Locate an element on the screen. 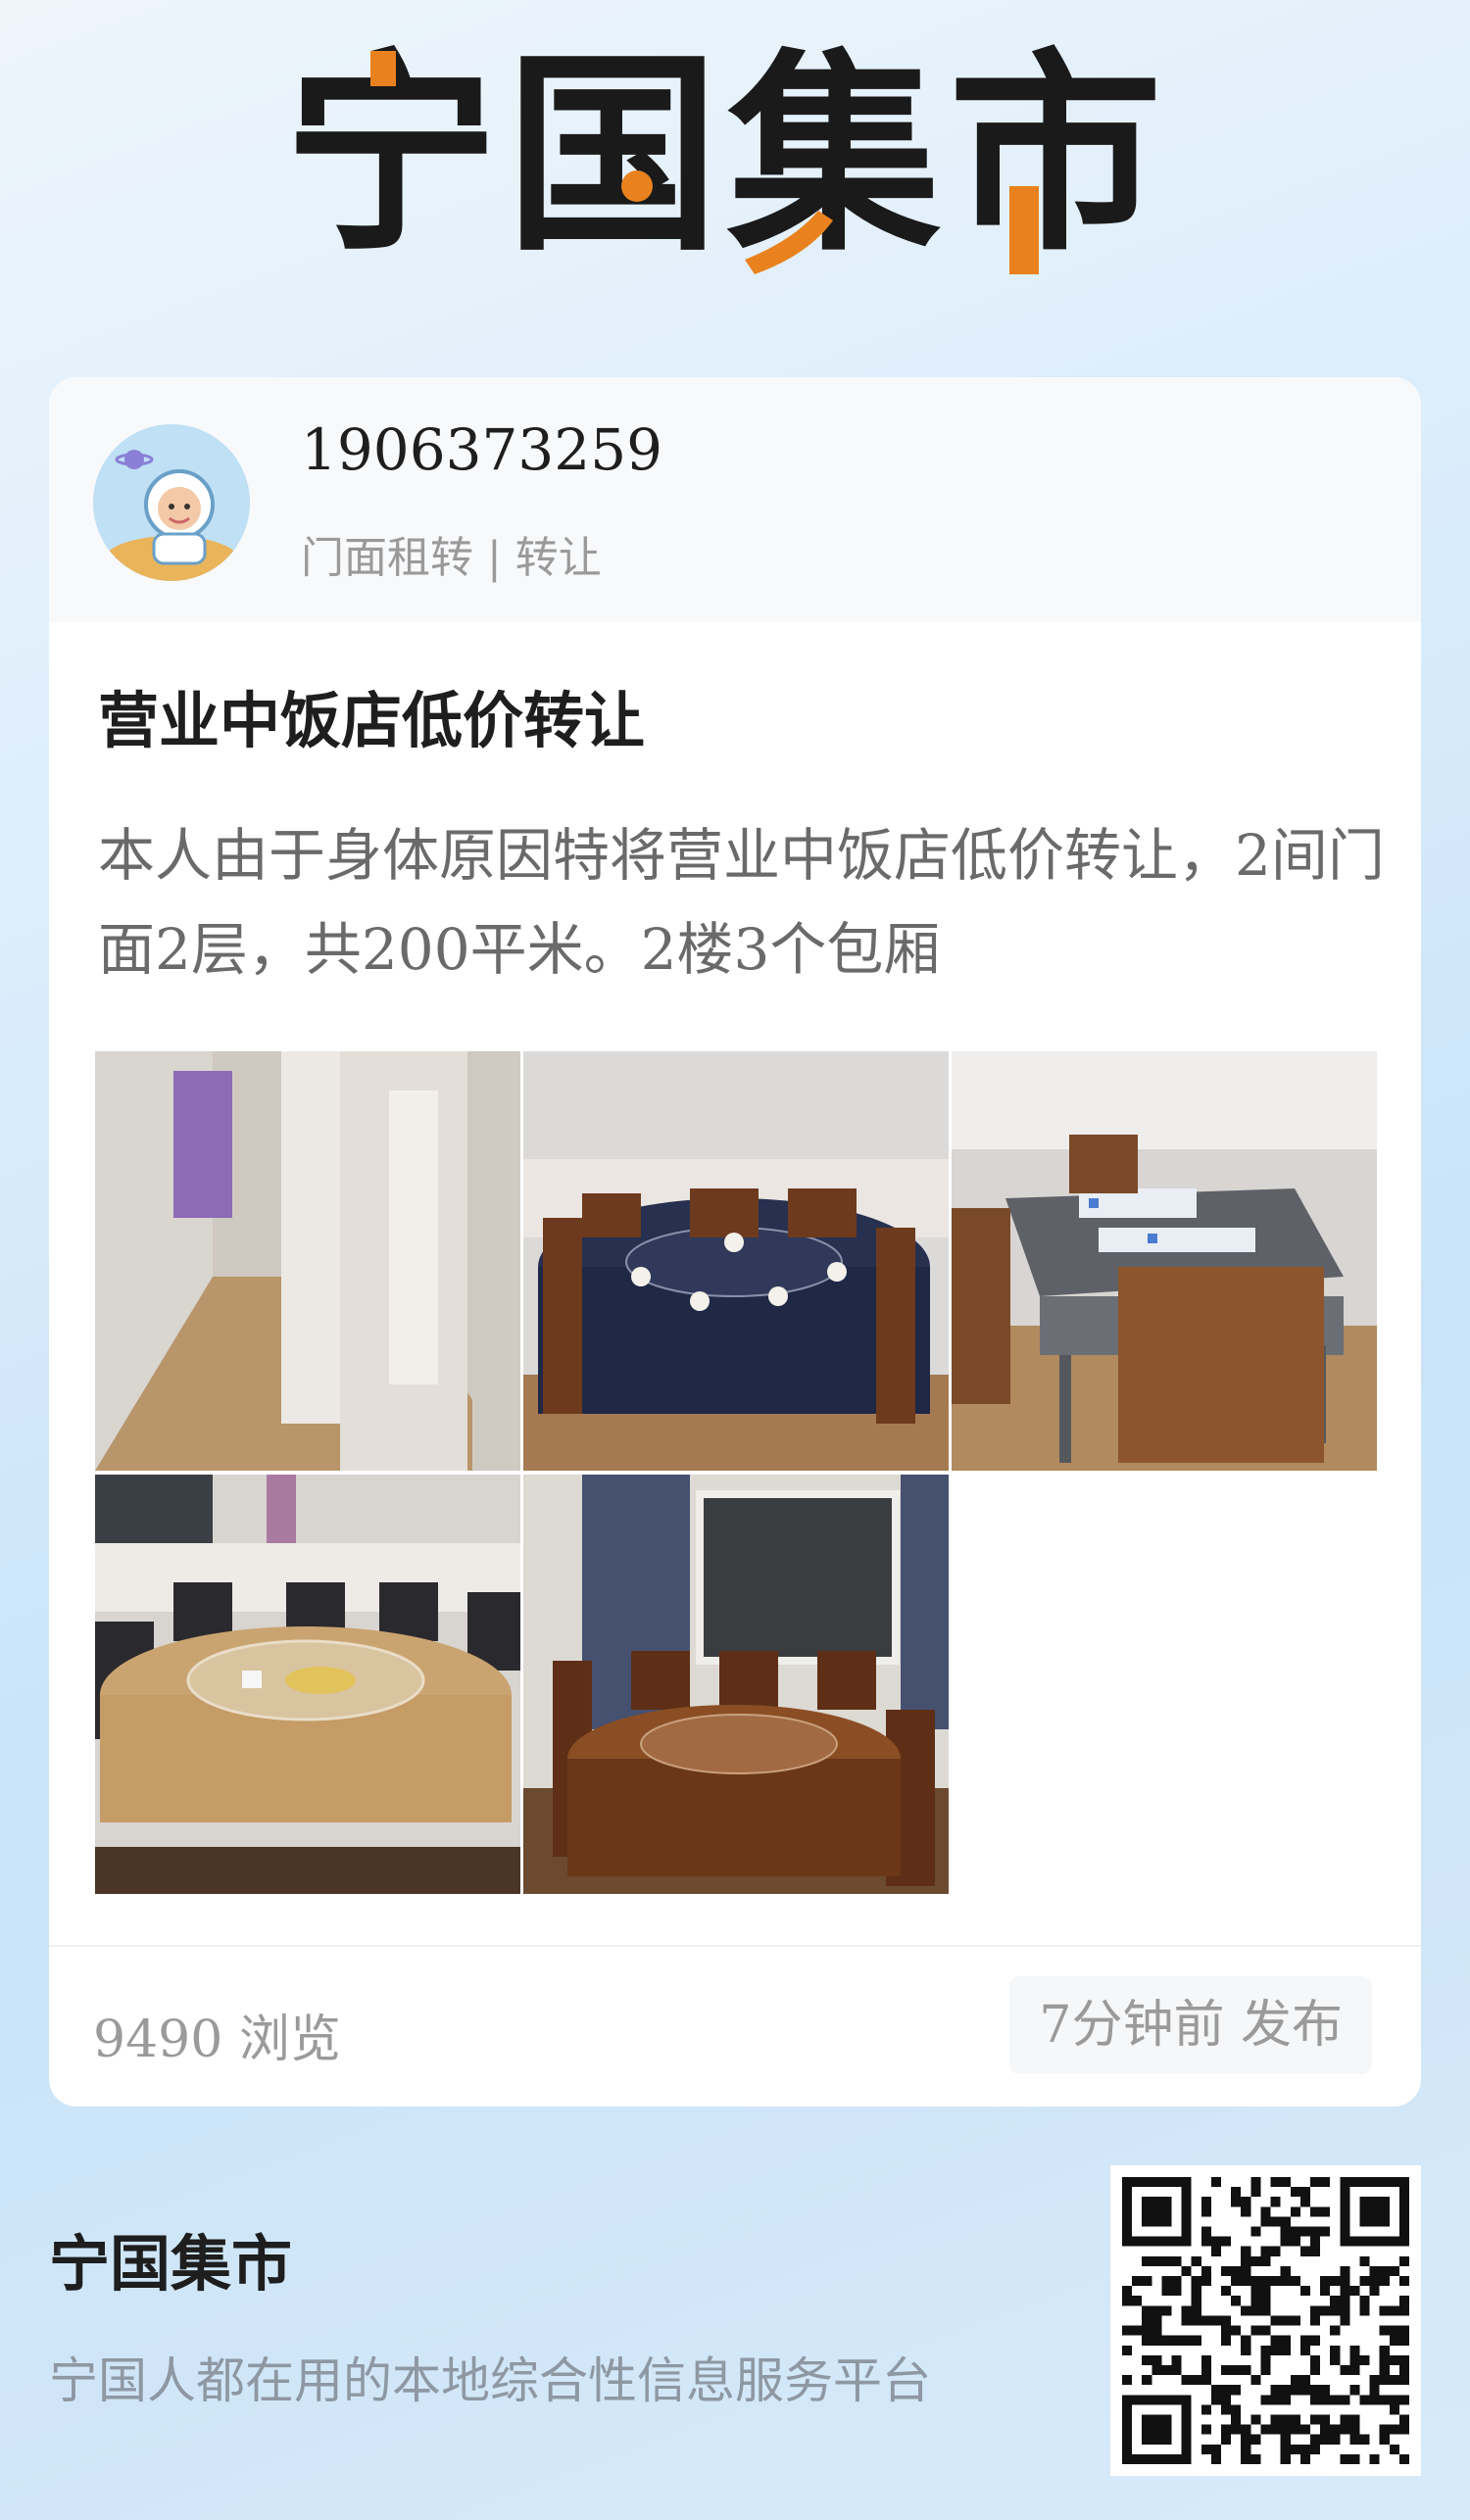  logo-accent-marks is located at coordinates (704, 162).